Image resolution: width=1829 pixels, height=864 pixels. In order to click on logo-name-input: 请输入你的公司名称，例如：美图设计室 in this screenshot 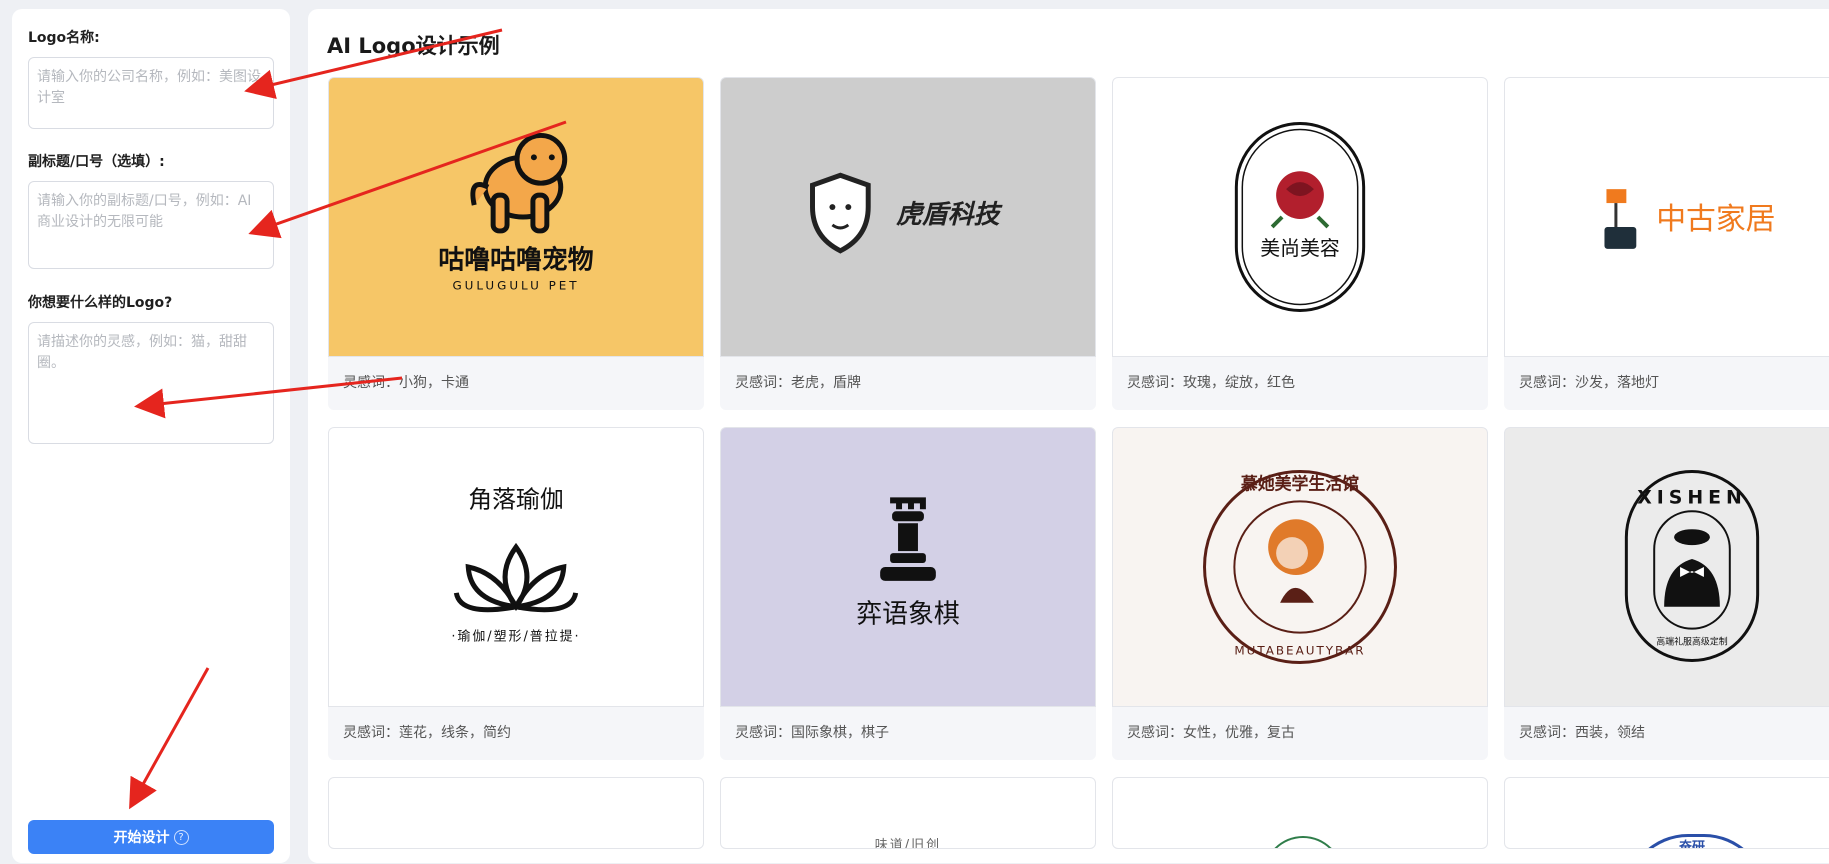, I will do `click(151, 93)`.